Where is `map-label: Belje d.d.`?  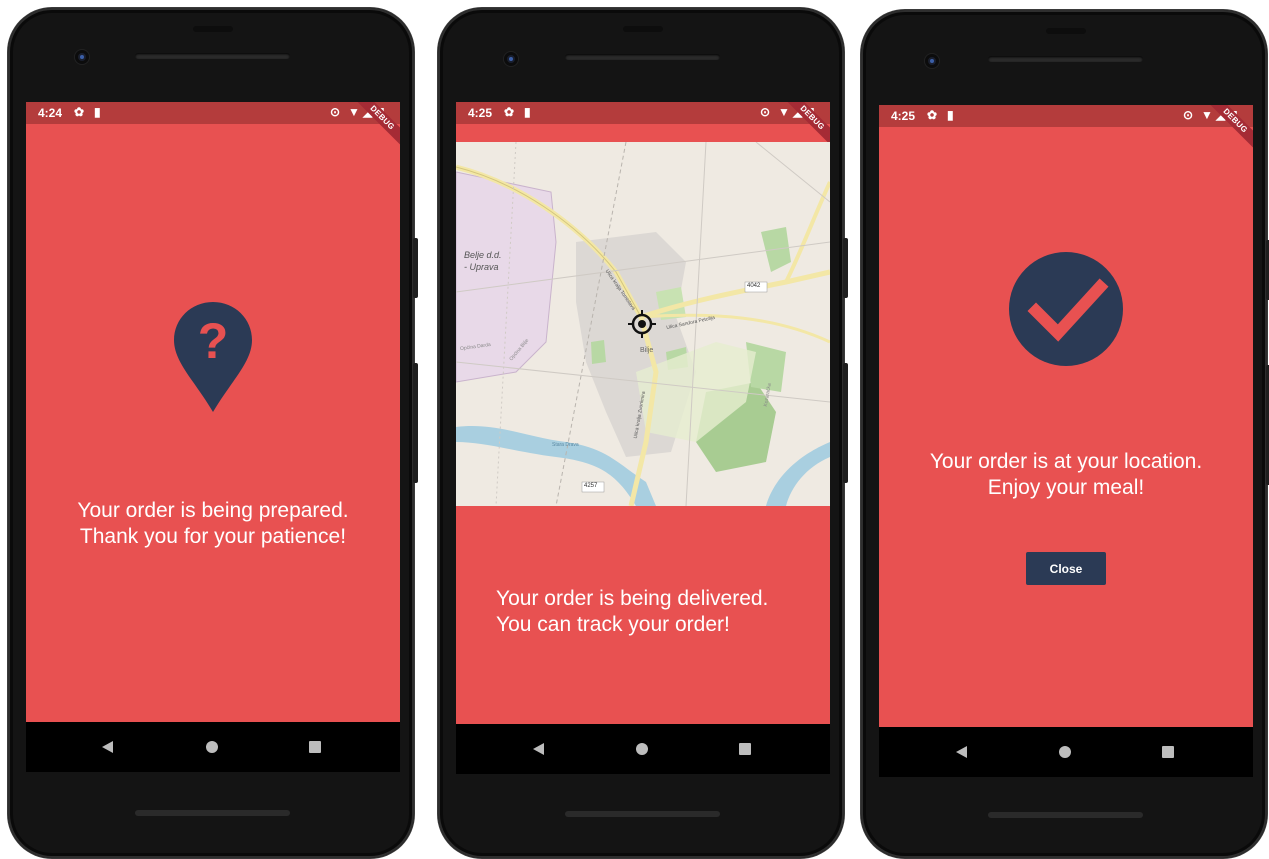
map-label: Belje d.d. is located at coordinates (483, 255).